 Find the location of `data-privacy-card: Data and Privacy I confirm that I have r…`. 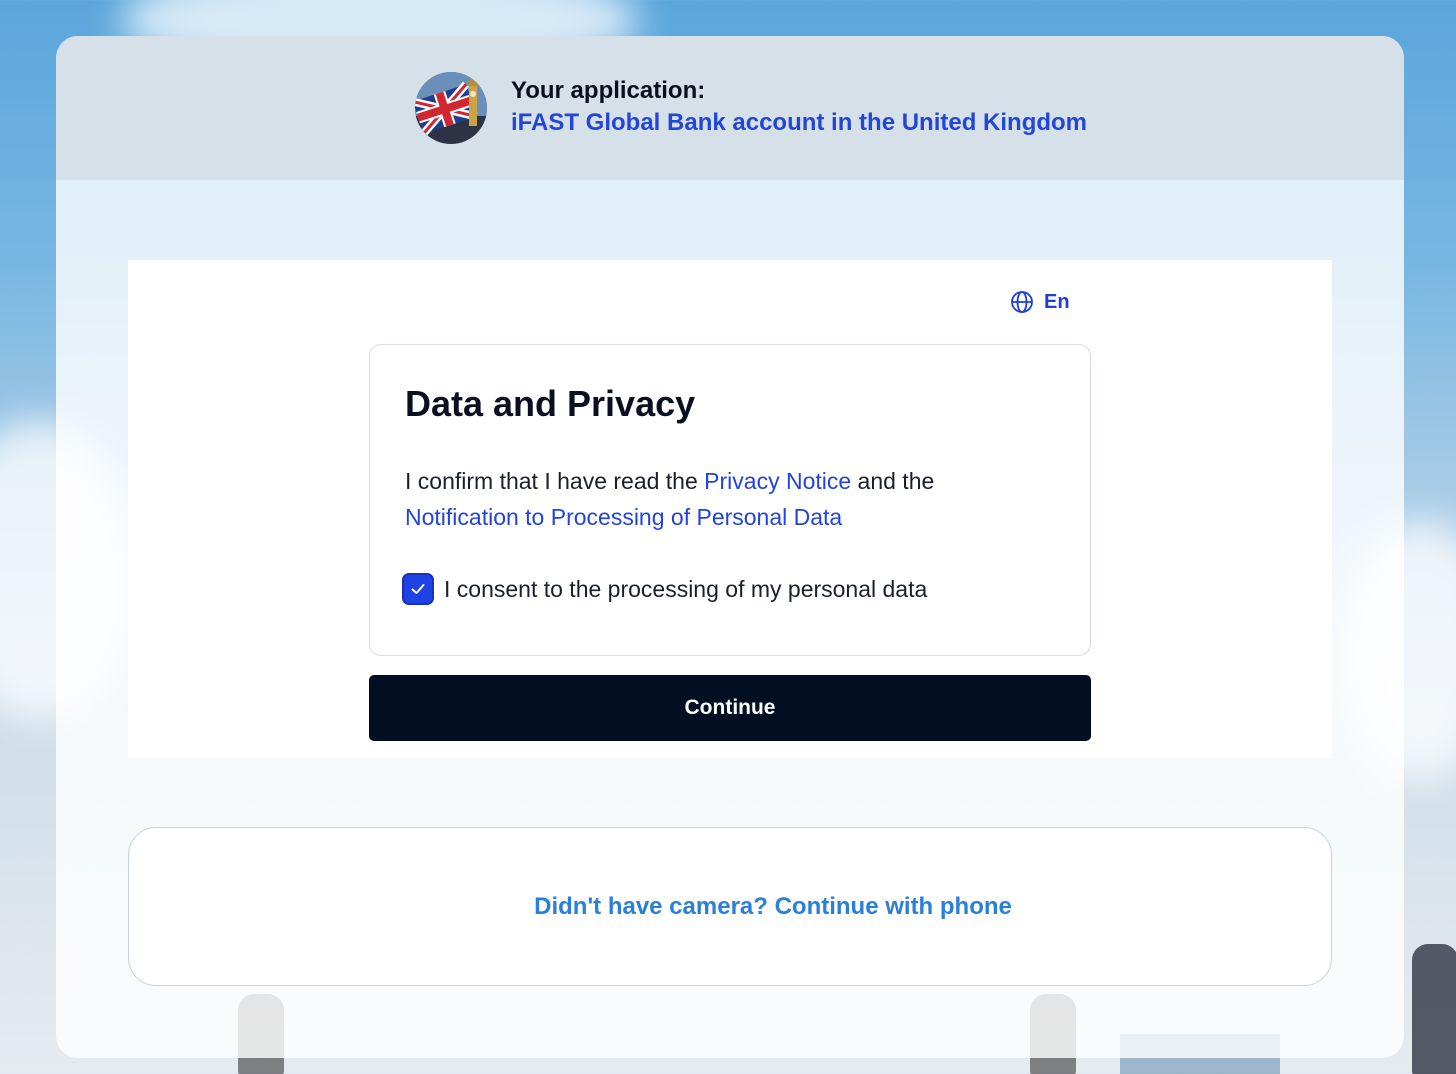

data-privacy-card: Data and Privacy I confirm that I have r… is located at coordinates (730, 500).